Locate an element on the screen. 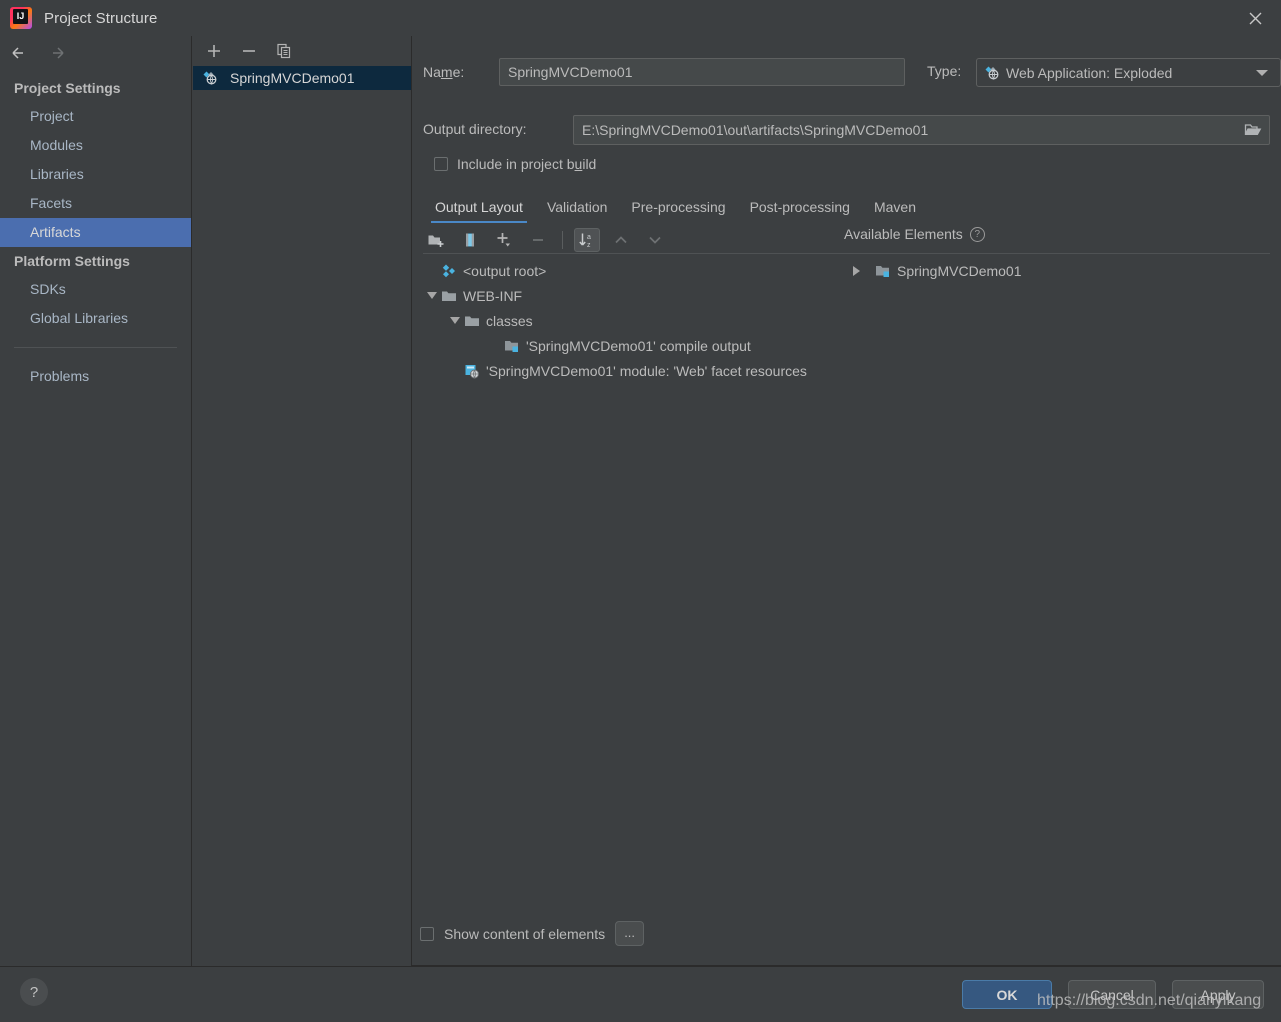  svg-text: a is located at coordinates (589, 237).